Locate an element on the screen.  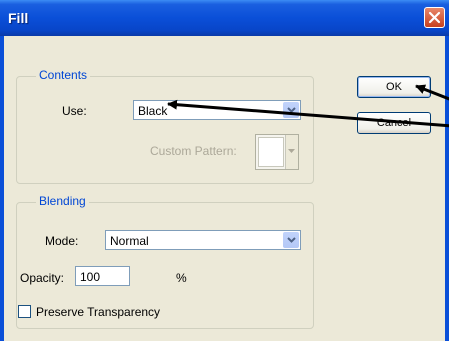
mode-select: Normal is located at coordinates (203, 240).